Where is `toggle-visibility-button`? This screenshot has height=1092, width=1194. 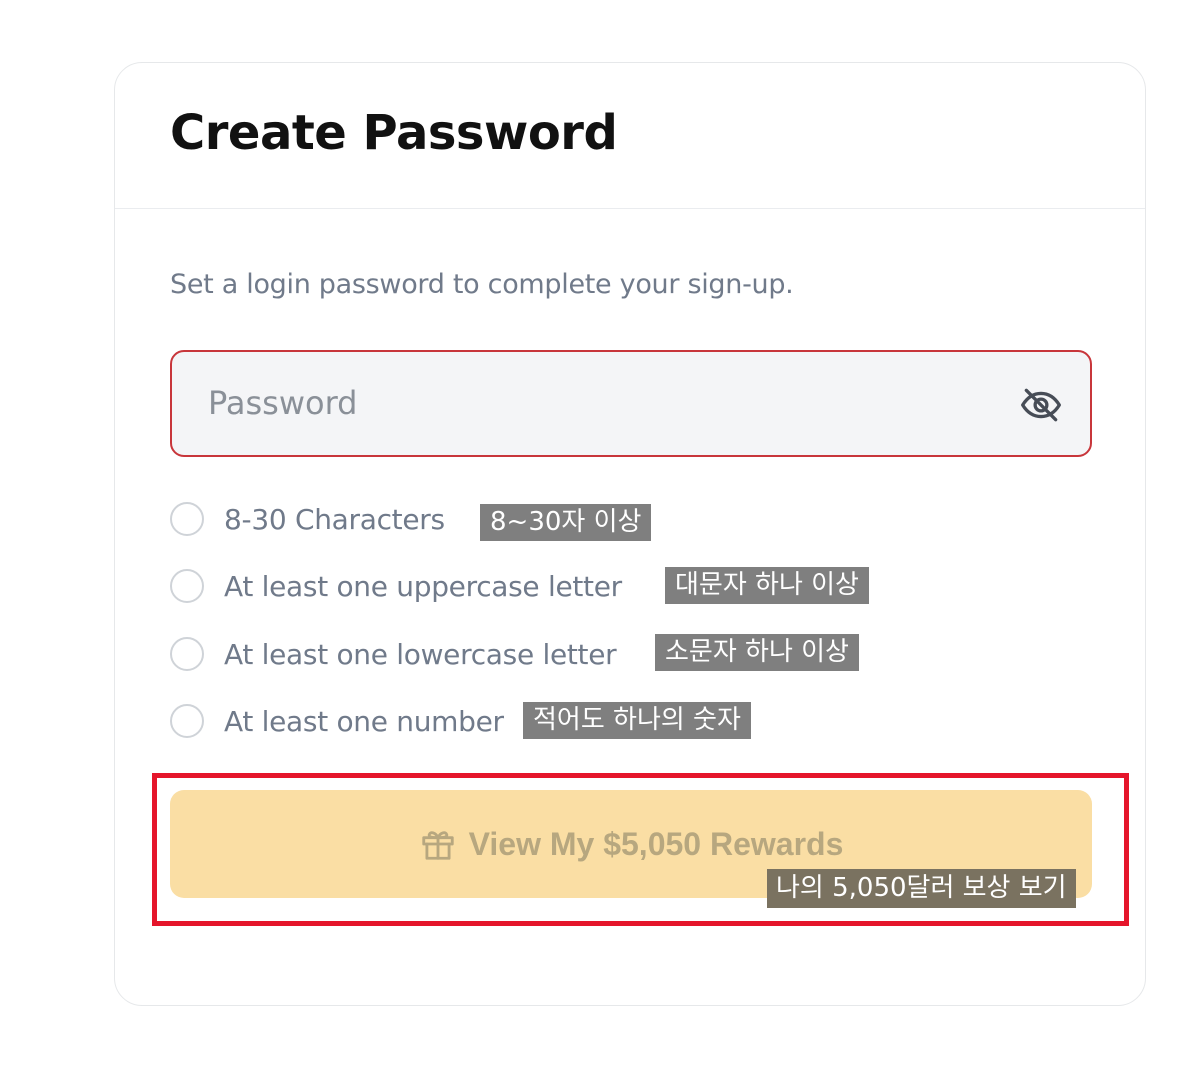
toggle-visibility-button is located at coordinates (1041, 405).